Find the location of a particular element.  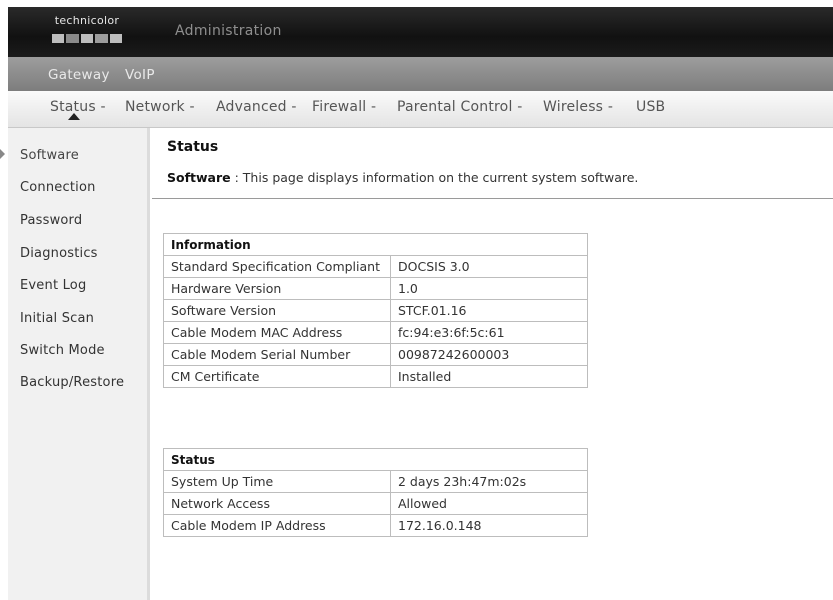

row-label: Standard Specification Compliant is located at coordinates (277, 266).